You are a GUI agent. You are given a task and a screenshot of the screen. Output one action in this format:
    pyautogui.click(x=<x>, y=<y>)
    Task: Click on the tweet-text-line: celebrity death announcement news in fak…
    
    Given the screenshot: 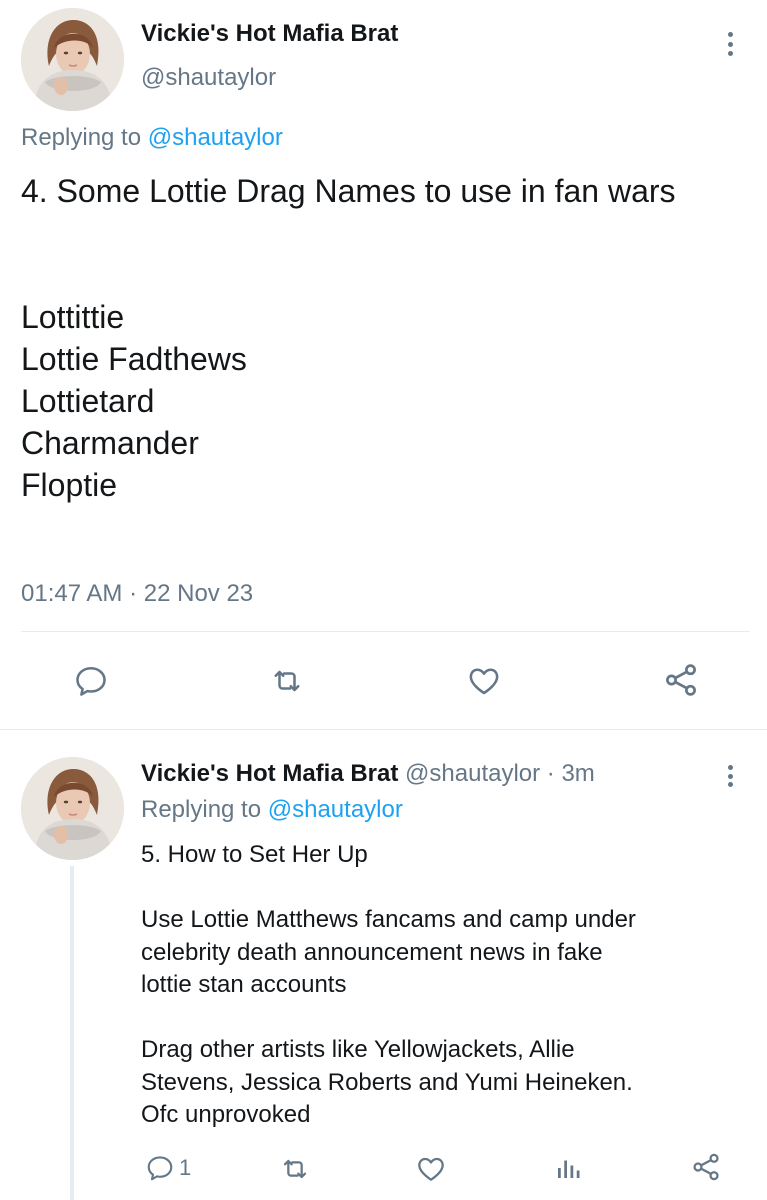 What is the action you would take?
    pyautogui.click(x=372, y=952)
    